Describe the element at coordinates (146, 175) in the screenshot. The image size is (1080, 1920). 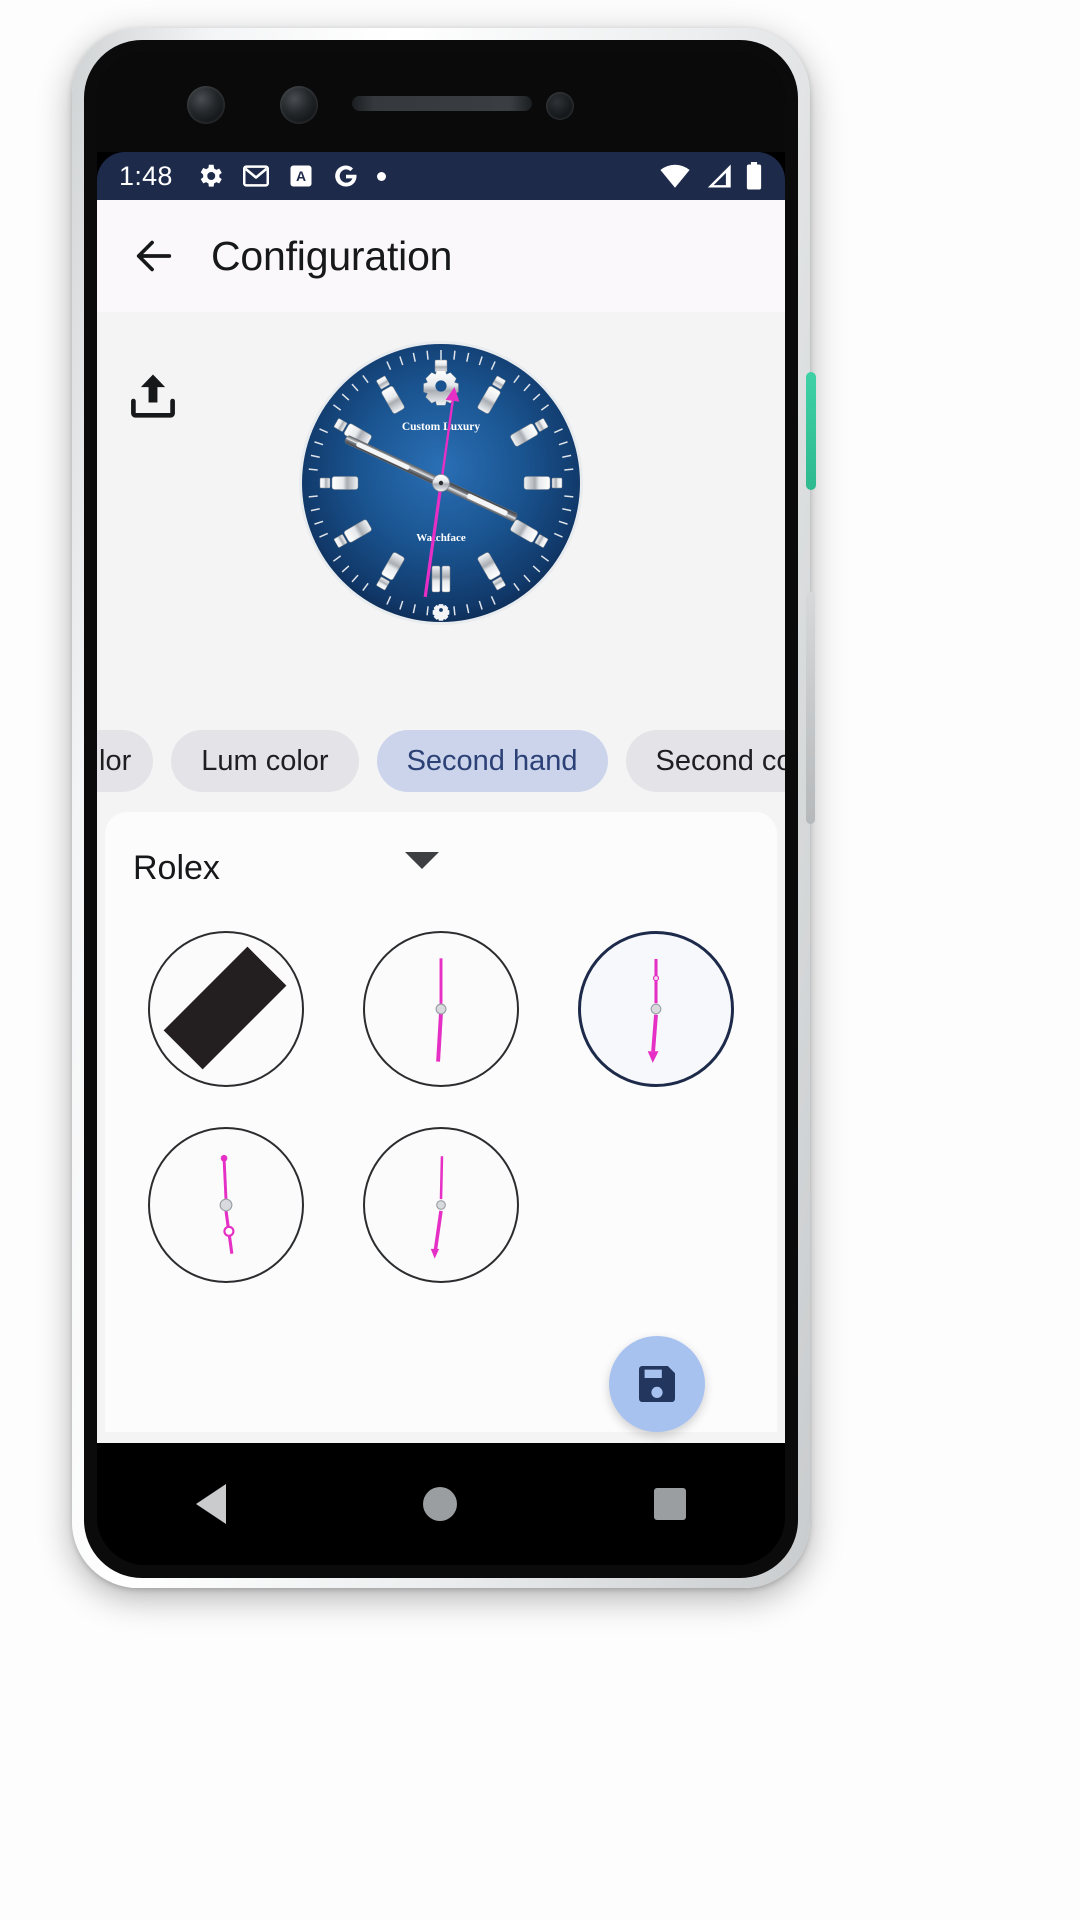
I see `status-bar-clock: 1:48` at that location.